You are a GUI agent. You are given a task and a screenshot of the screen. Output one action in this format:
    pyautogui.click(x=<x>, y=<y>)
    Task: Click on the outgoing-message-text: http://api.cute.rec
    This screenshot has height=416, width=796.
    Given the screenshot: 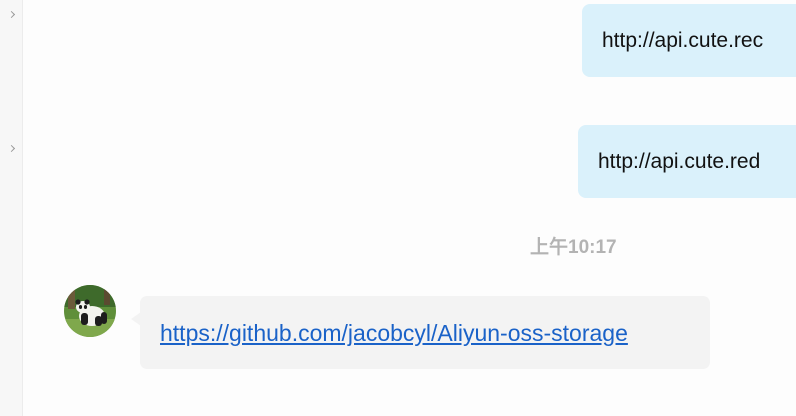 What is the action you would take?
    pyautogui.click(x=683, y=40)
    